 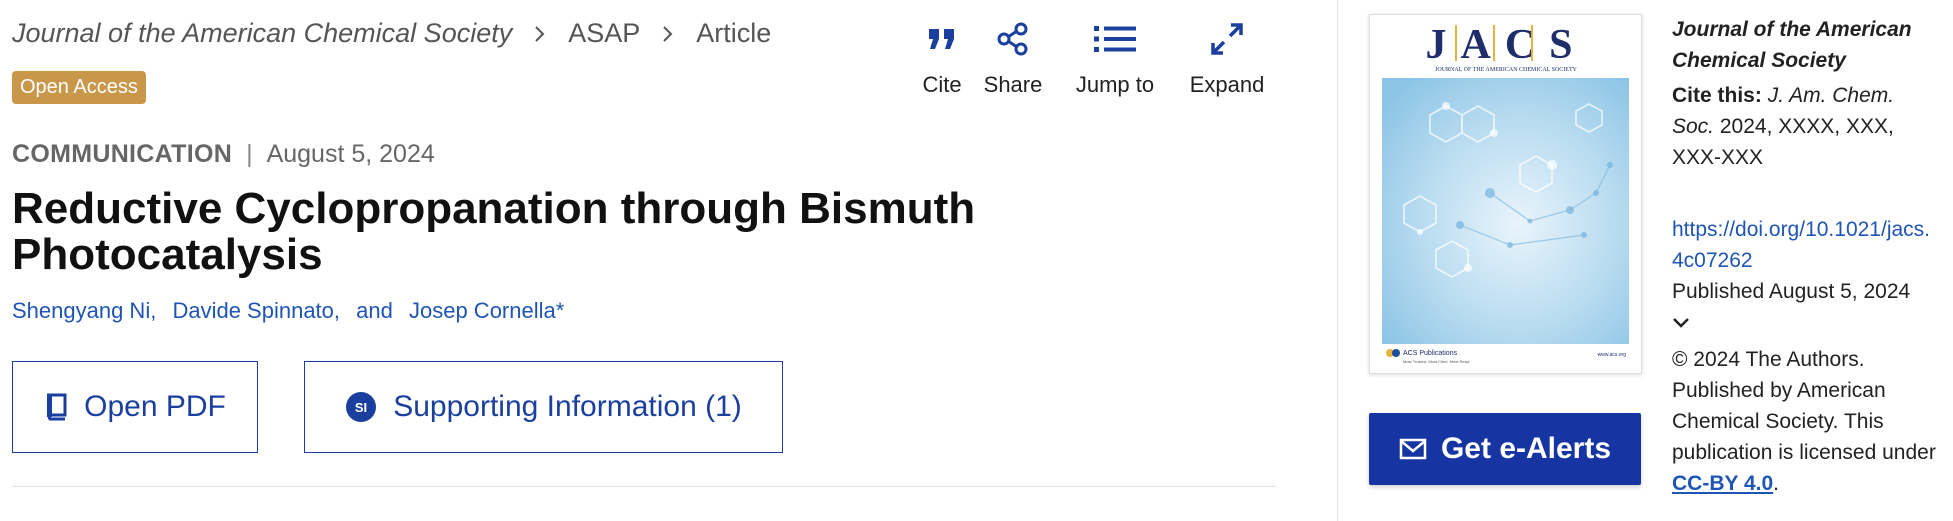 What do you see at coordinates (1792, 45) in the screenshot?
I see `sidebar-journal-name: Journal of the American Chemical Society` at bounding box center [1792, 45].